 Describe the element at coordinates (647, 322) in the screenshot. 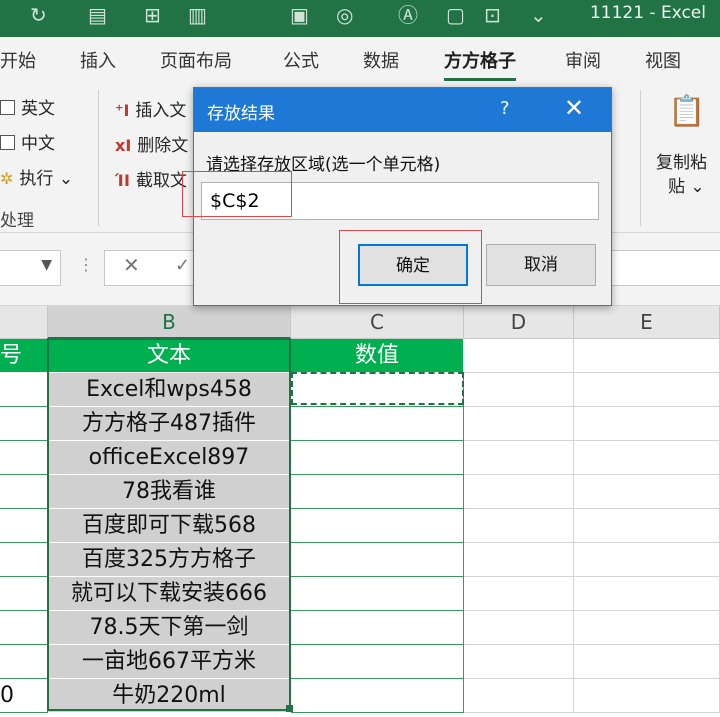

I see `column-header-e: E` at that location.